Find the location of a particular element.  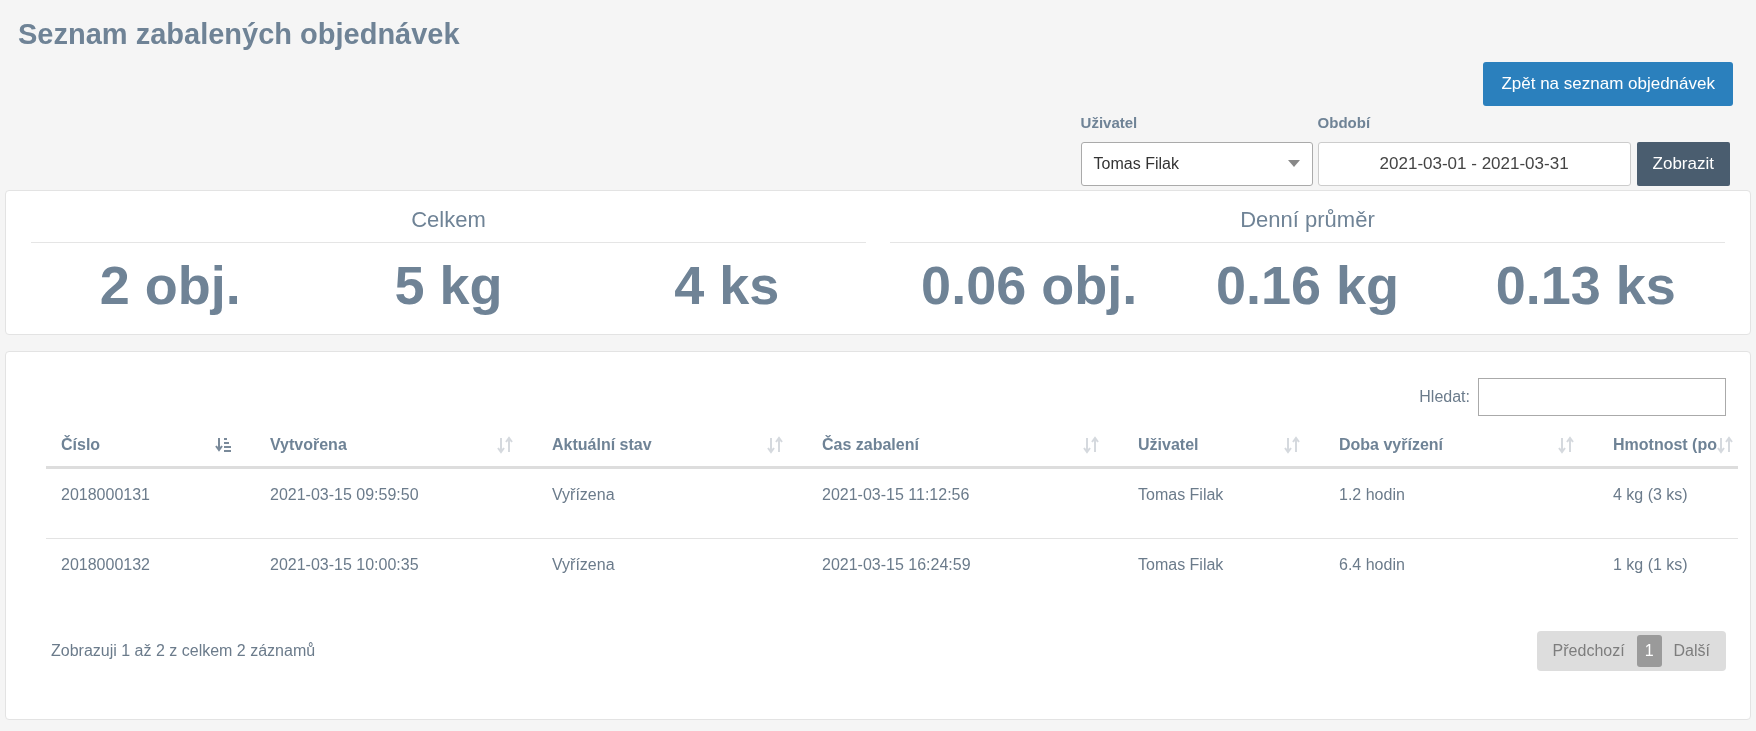

column-header: Doba vyřízení is located at coordinates (1391, 444).